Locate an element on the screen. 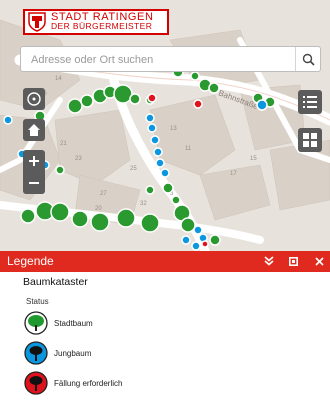 Image resolution: width=330 pixels, height=410 pixels. svg-text: 21 is located at coordinates (63, 144).